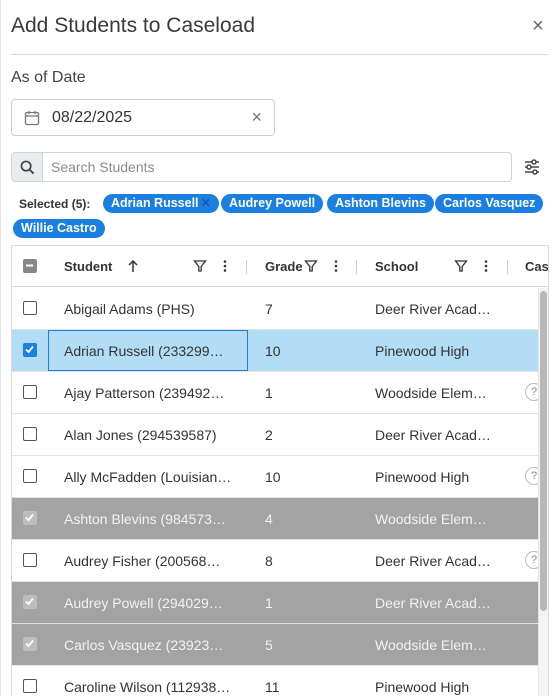 This screenshot has height=696, width=558. Describe the element at coordinates (543, 451) in the screenshot. I see `scrollbar-thumb` at that location.